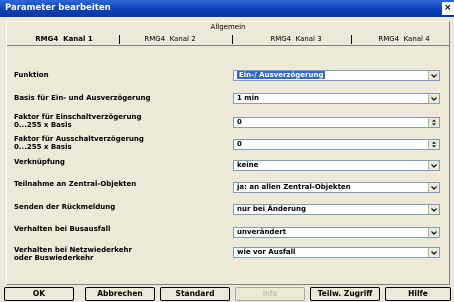 Image resolution: width=454 pixels, height=302 pixels. Describe the element at coordinates (39, 162) in the screenshot. I see `param-label: Verknüpfung` at that location.